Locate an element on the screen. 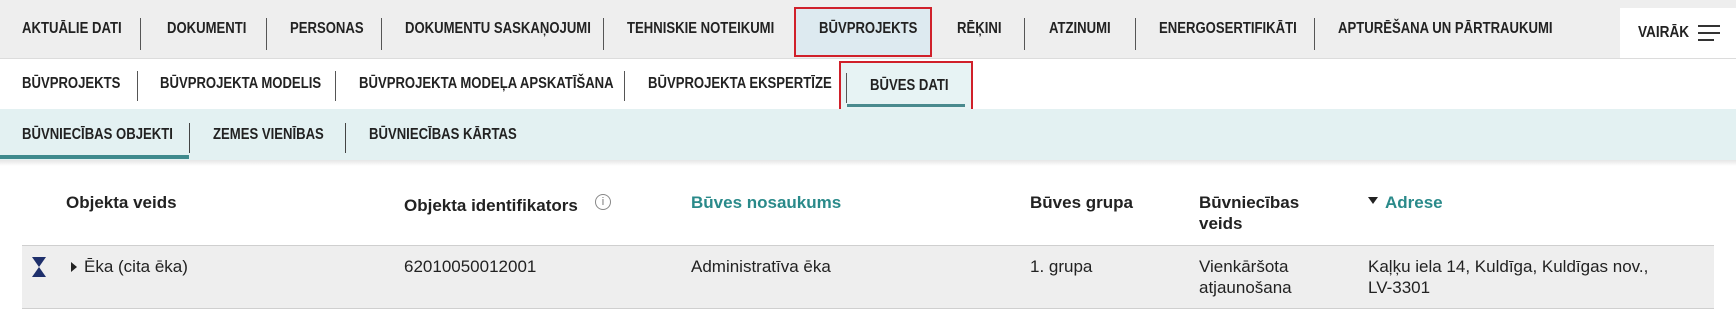  cell-objekta-identifikators: 62010050012001 is located at coordinates (470, 266).